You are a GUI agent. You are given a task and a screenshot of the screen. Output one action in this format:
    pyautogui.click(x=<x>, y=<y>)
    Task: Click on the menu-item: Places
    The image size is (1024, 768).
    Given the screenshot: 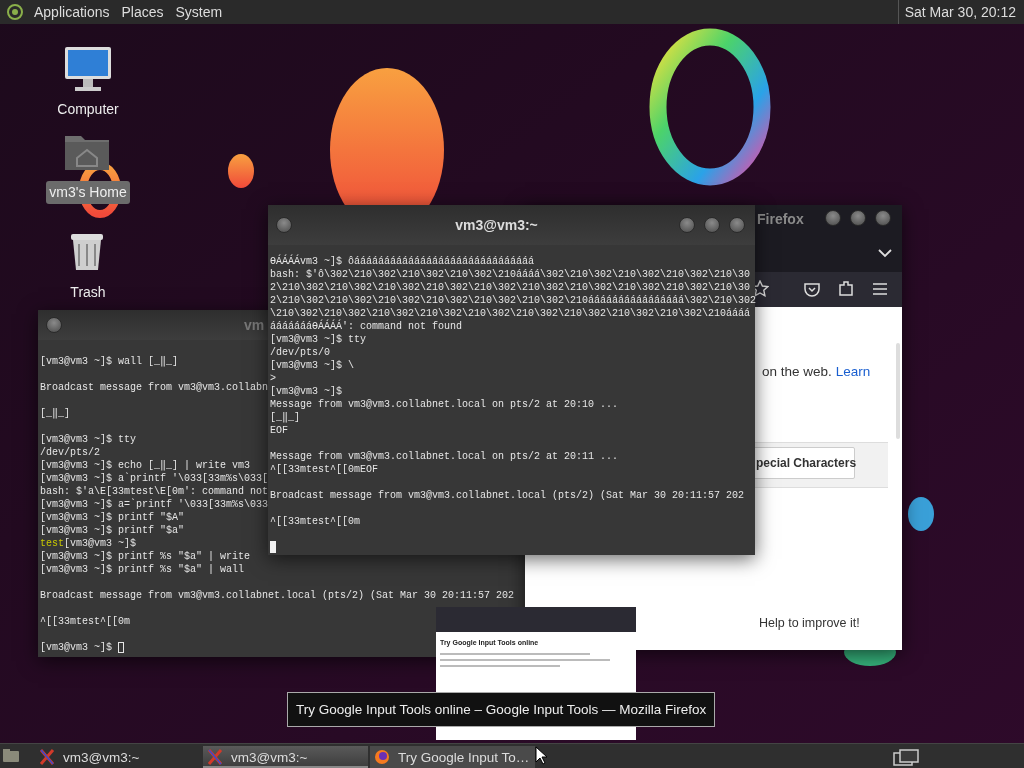 What is the action you would take?
    pyautogui.click(x=142, y=12)
    